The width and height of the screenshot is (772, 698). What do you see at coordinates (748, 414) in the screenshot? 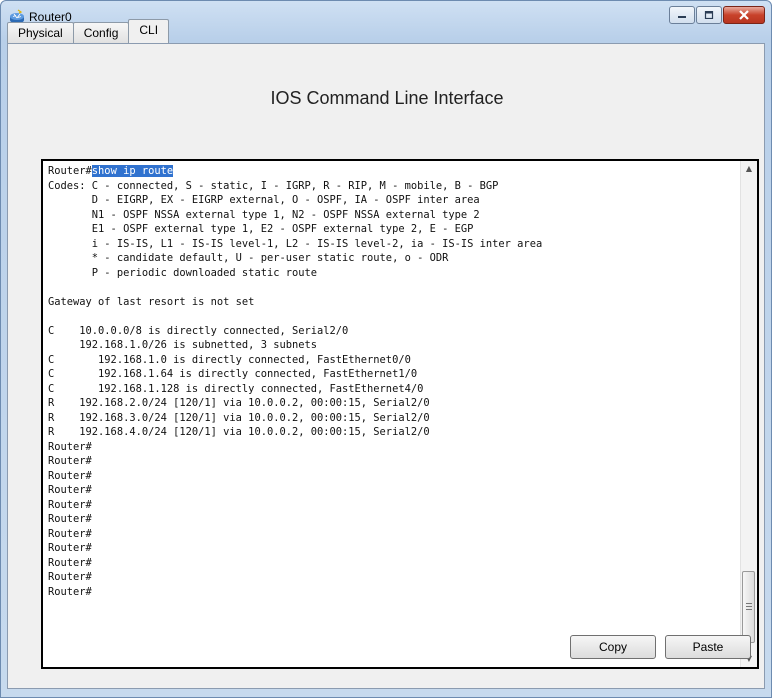
I see `vertical-scrollbar: ▲ ▼` at bounding box center [748, 414].